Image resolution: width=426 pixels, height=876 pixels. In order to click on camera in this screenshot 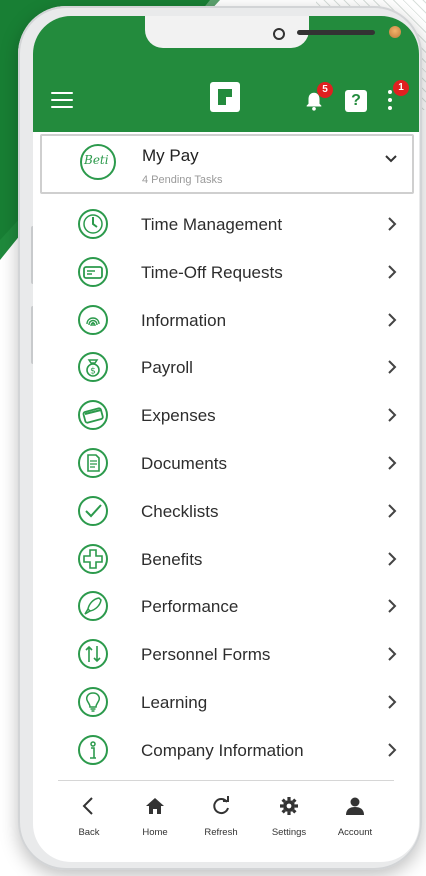, I will do `click(279, 34)`.